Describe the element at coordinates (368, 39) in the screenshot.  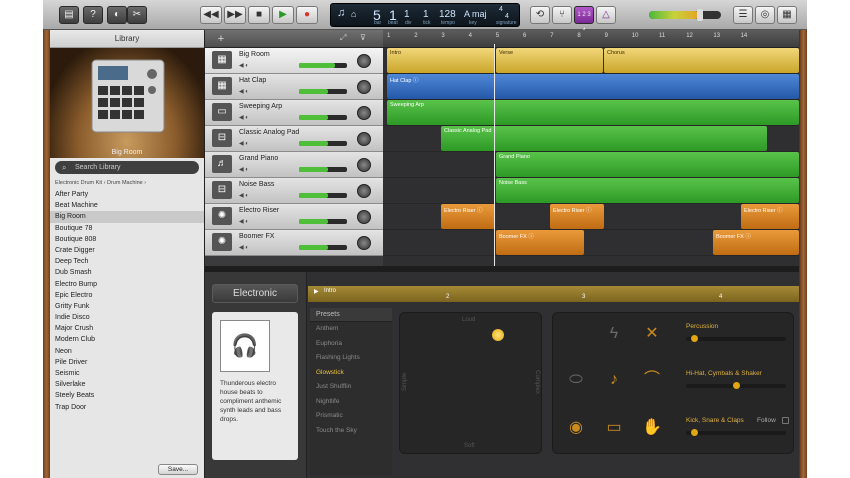
I see `filter-icon: ⊽` at that location.